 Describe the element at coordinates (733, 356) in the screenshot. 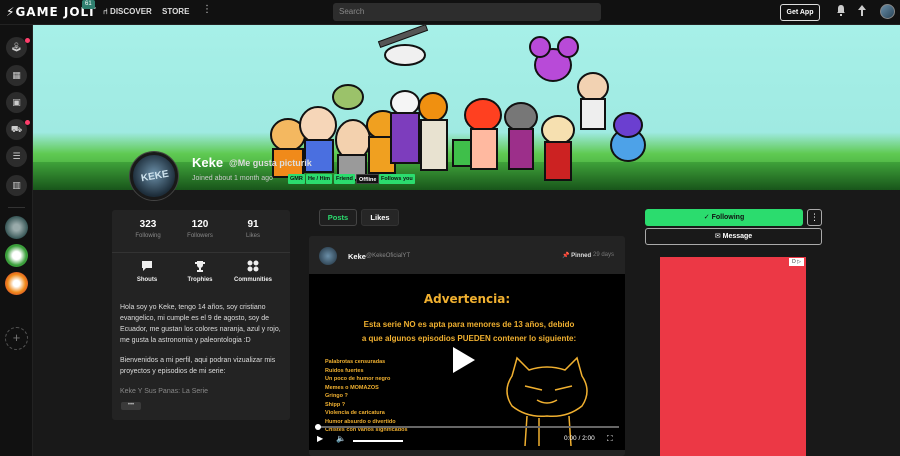

I see `ad-banner` at that location.